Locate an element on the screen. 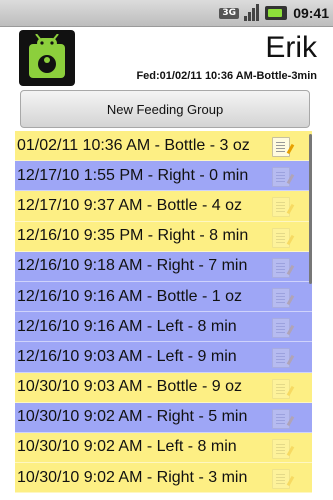 The height and width of the screenshot is (500, 333). status-icons: 3G 09:41 is located at coordinates (274, 13).